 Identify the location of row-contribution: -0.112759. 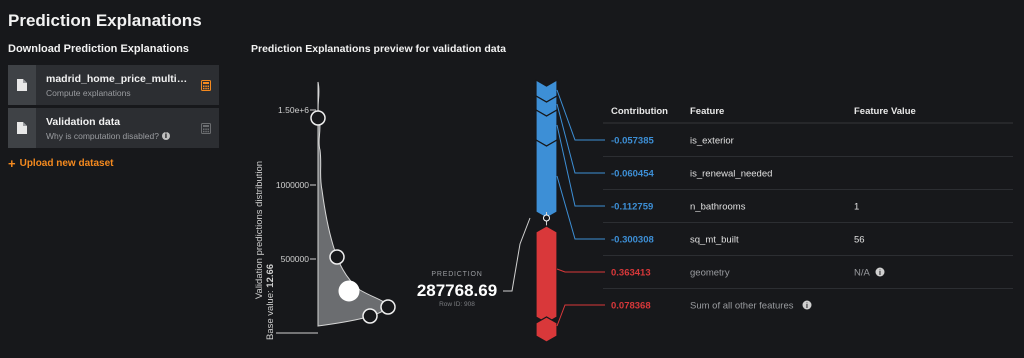
(632, 207).